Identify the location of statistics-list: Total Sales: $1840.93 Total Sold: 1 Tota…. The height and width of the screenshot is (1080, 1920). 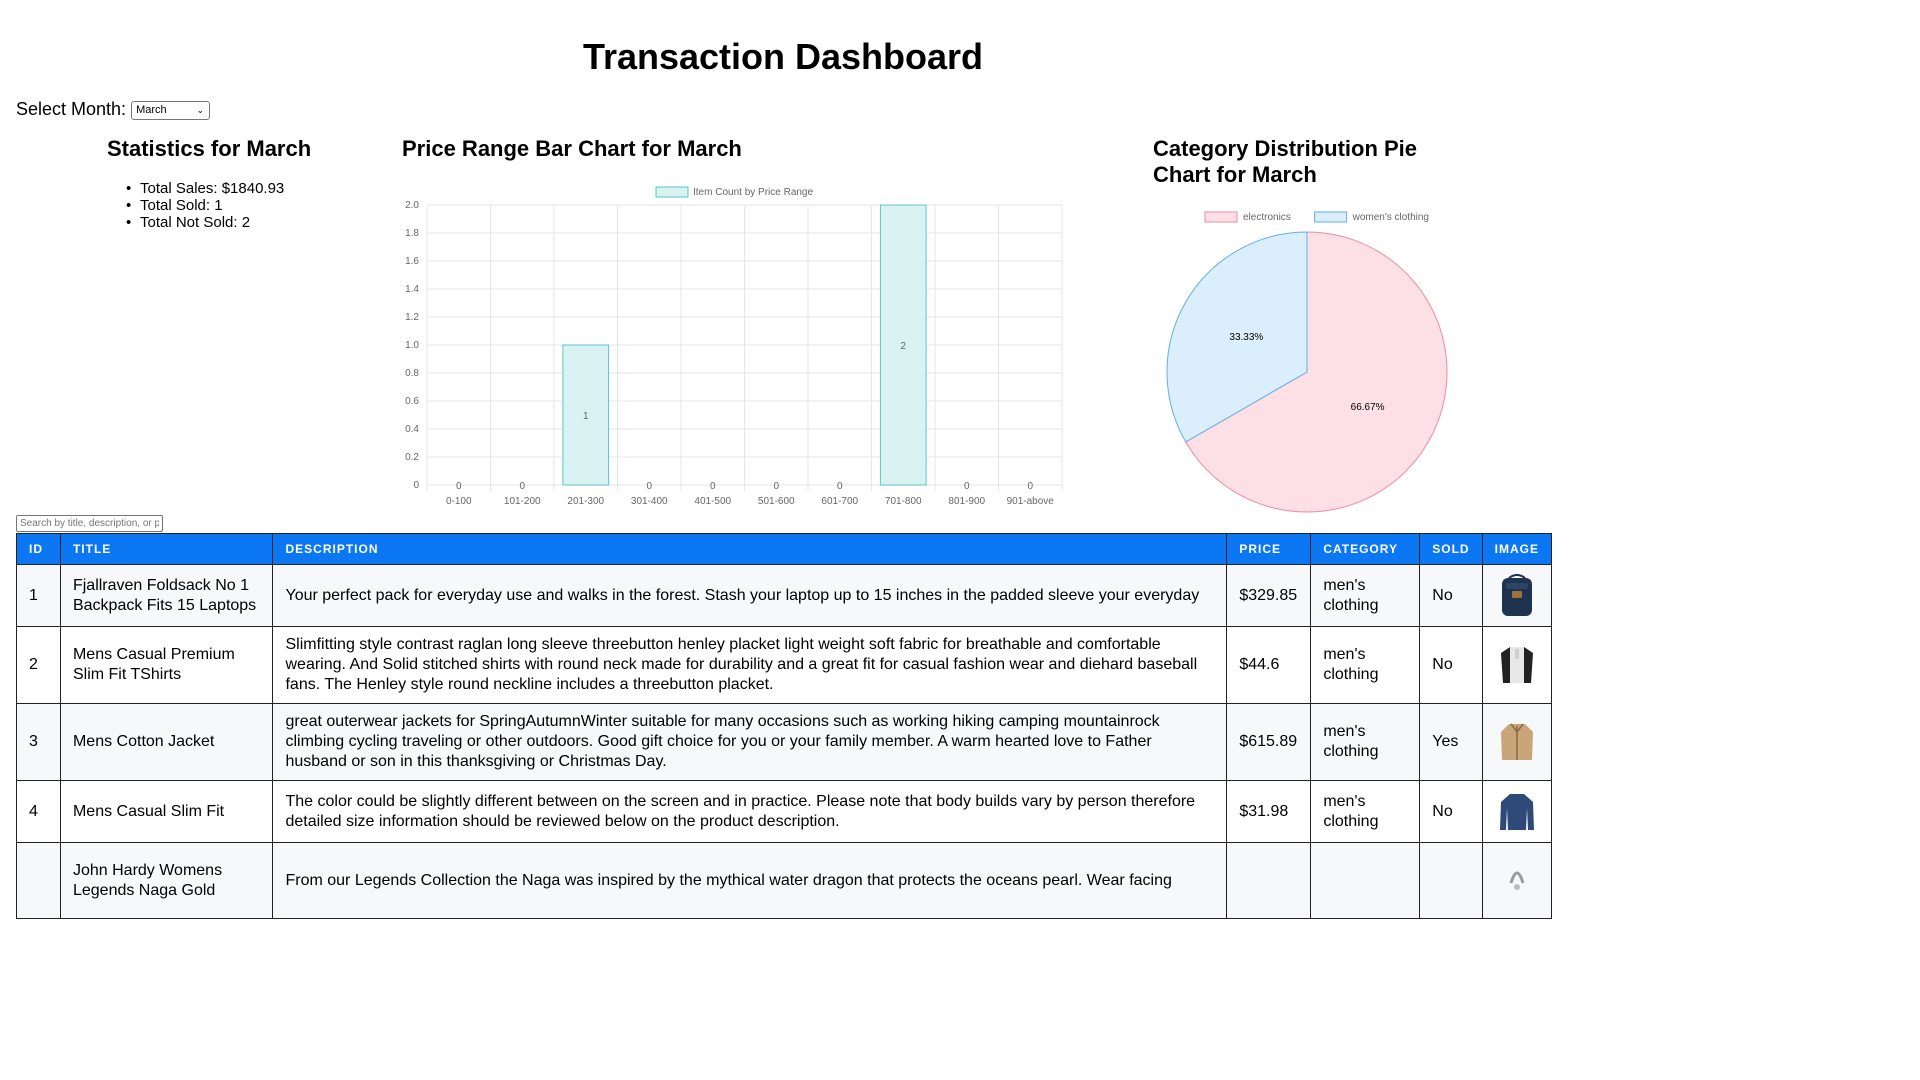
(205, 205).